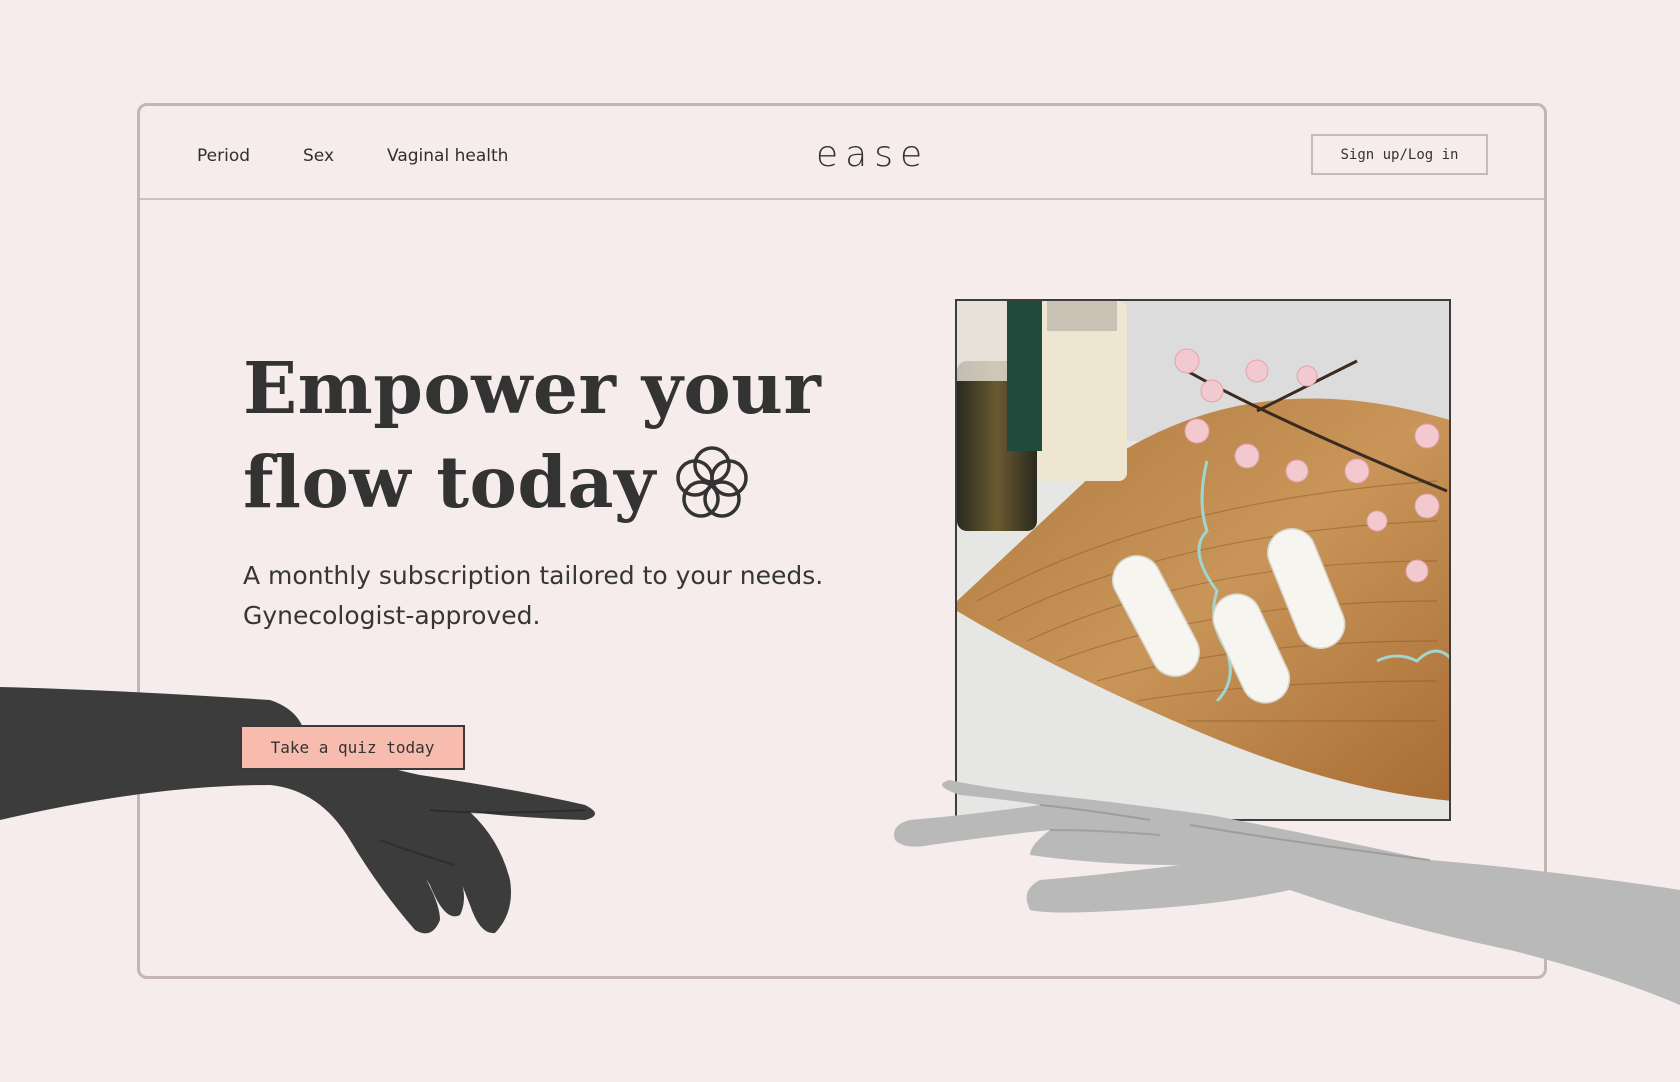 The width and height of the screenshot is (1680, 1082). I want to click on product-photo, so click(1203, 560).